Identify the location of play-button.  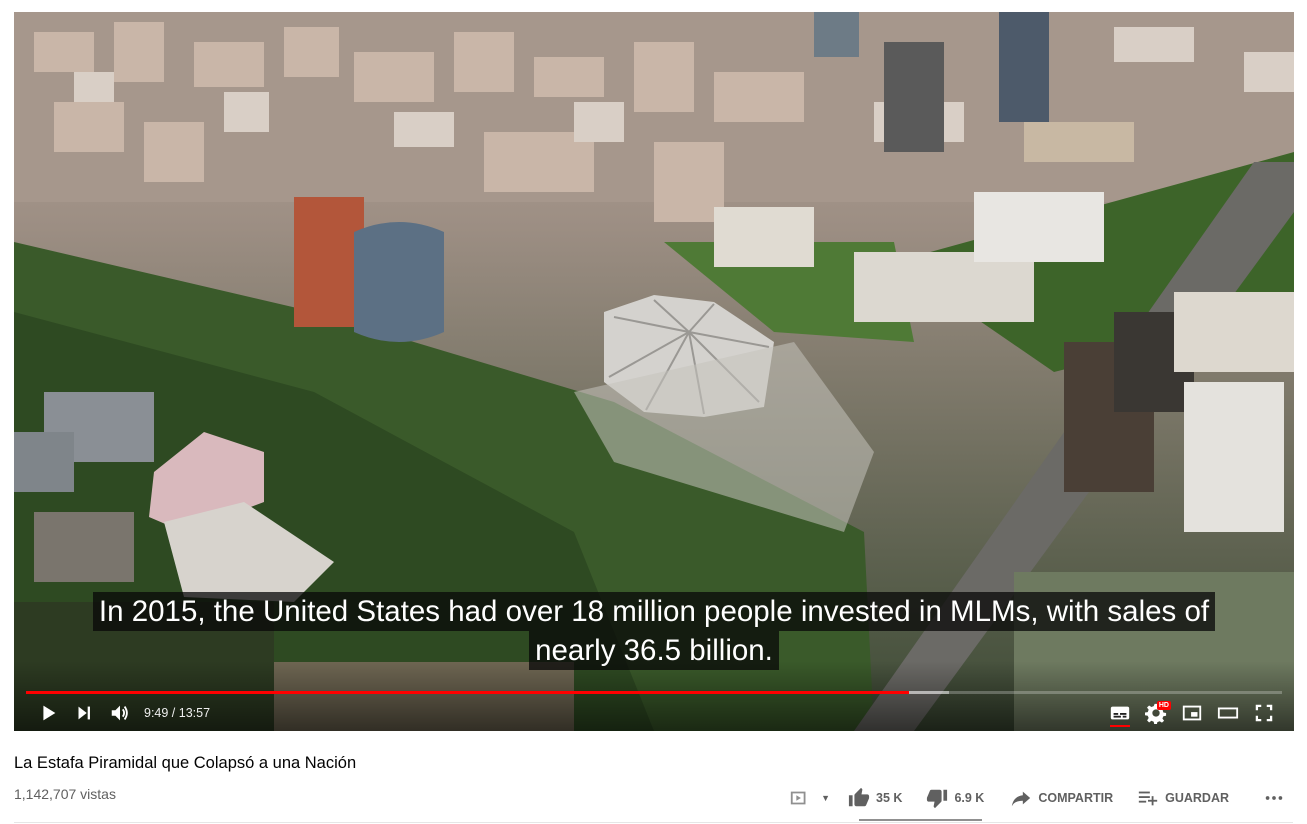
(48, 713).